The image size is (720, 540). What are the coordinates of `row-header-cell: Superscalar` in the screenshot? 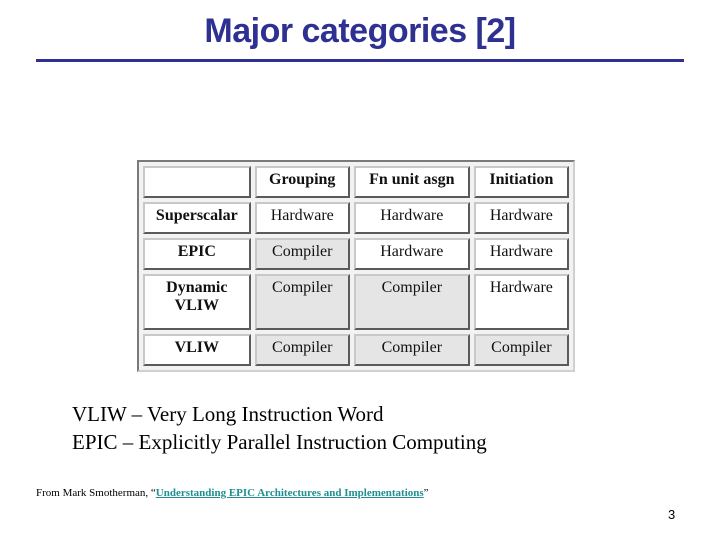 It's located at (197, 218).